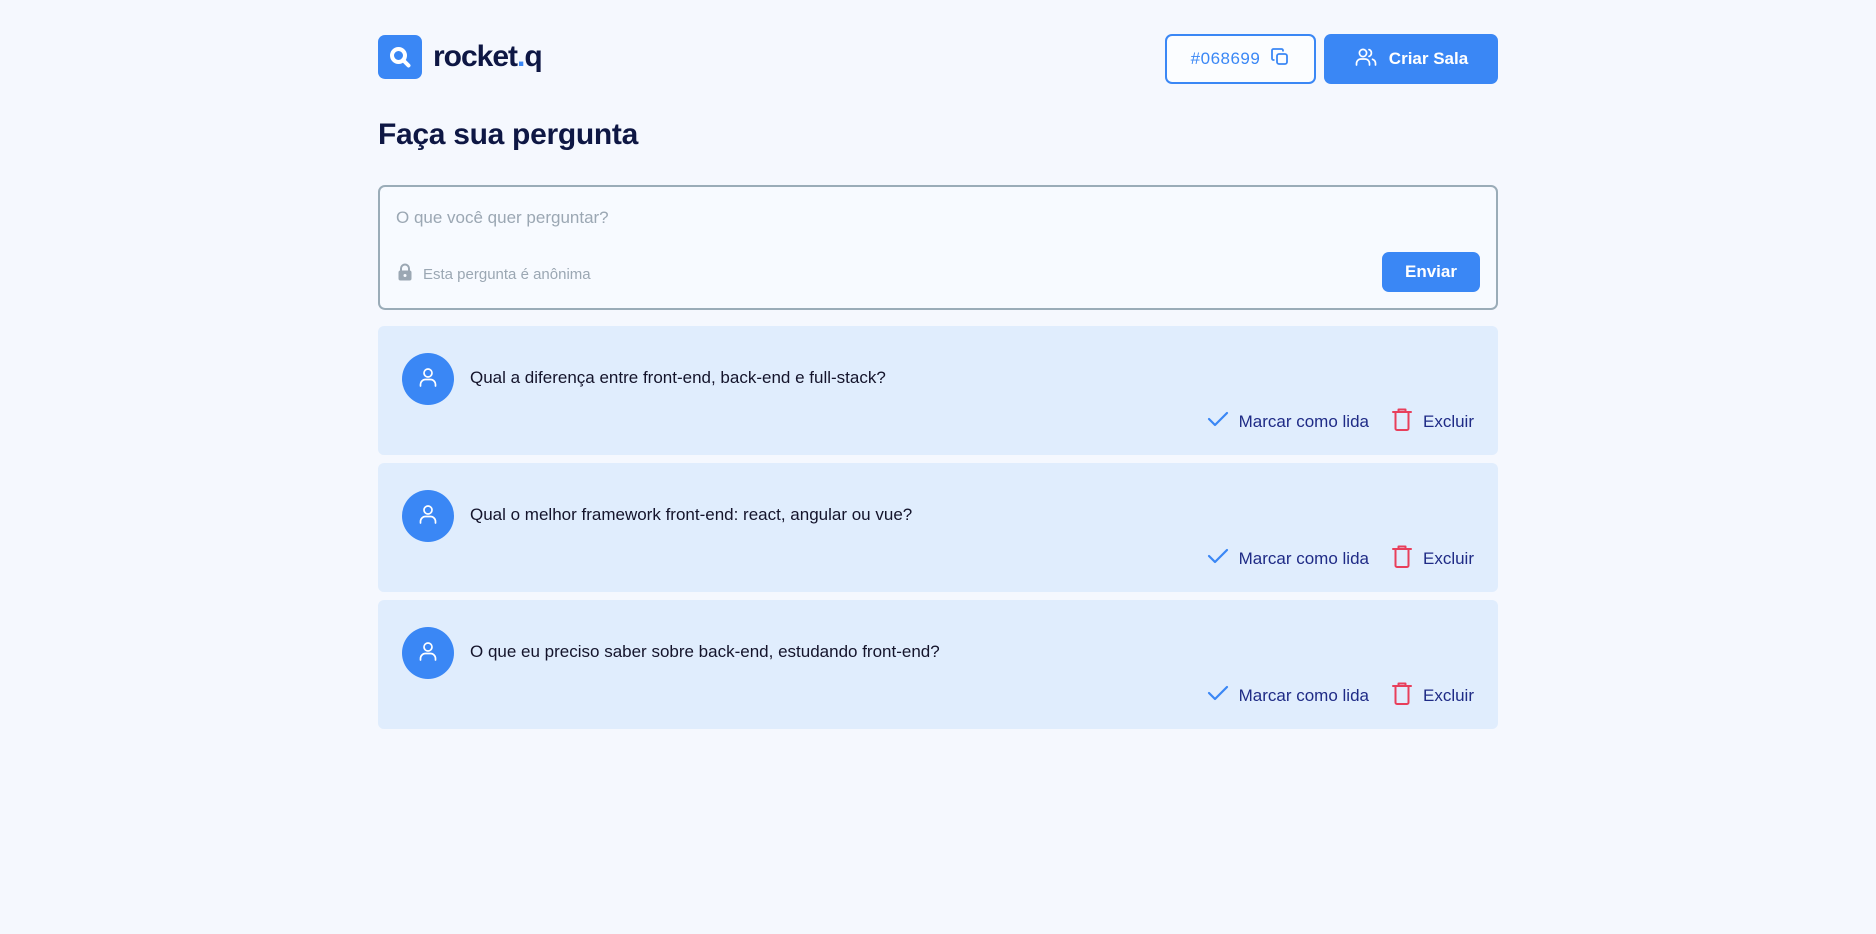 This screenshot has width=1876, height=934. I want to click on copy-icon, so click(1280, 59).